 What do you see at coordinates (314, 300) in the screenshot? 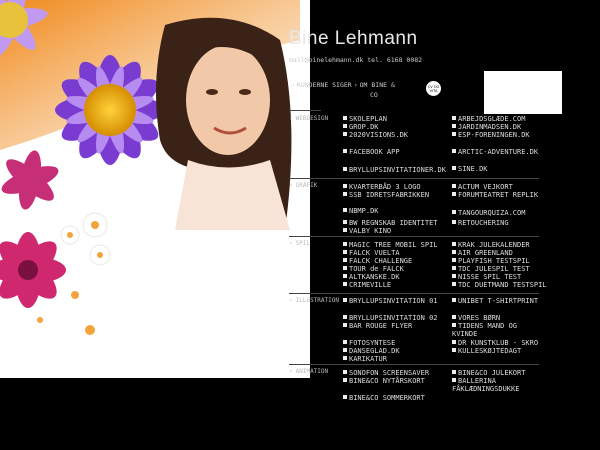
I see `section-illustration: › ILLUSTRATION` at bounding box center [314, 300].